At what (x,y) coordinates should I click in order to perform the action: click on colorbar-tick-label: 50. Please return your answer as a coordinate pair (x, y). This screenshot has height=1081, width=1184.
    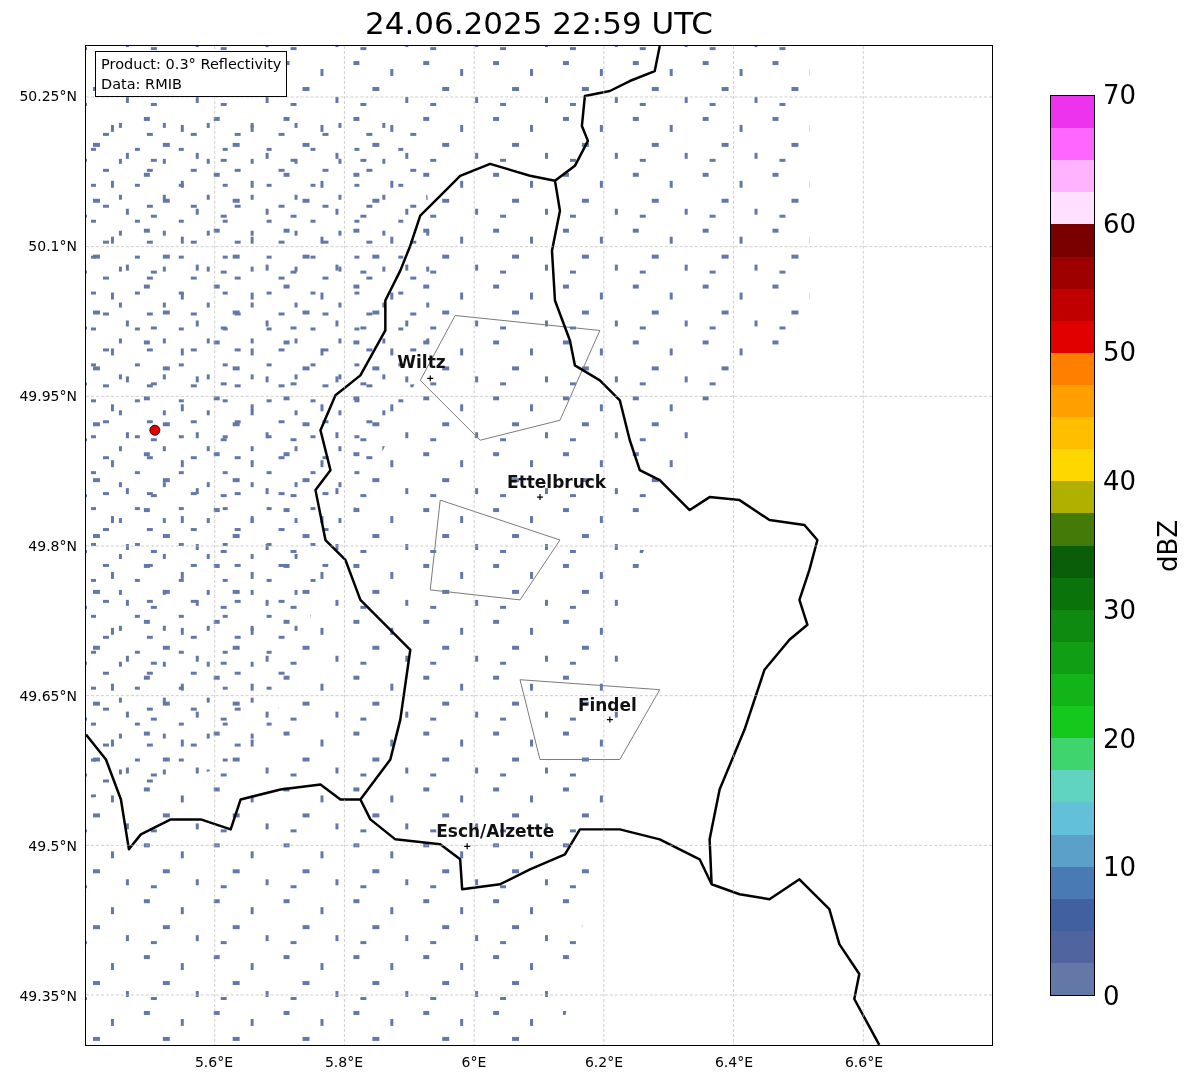
    Looking at the image, I should click on (1120, 352).